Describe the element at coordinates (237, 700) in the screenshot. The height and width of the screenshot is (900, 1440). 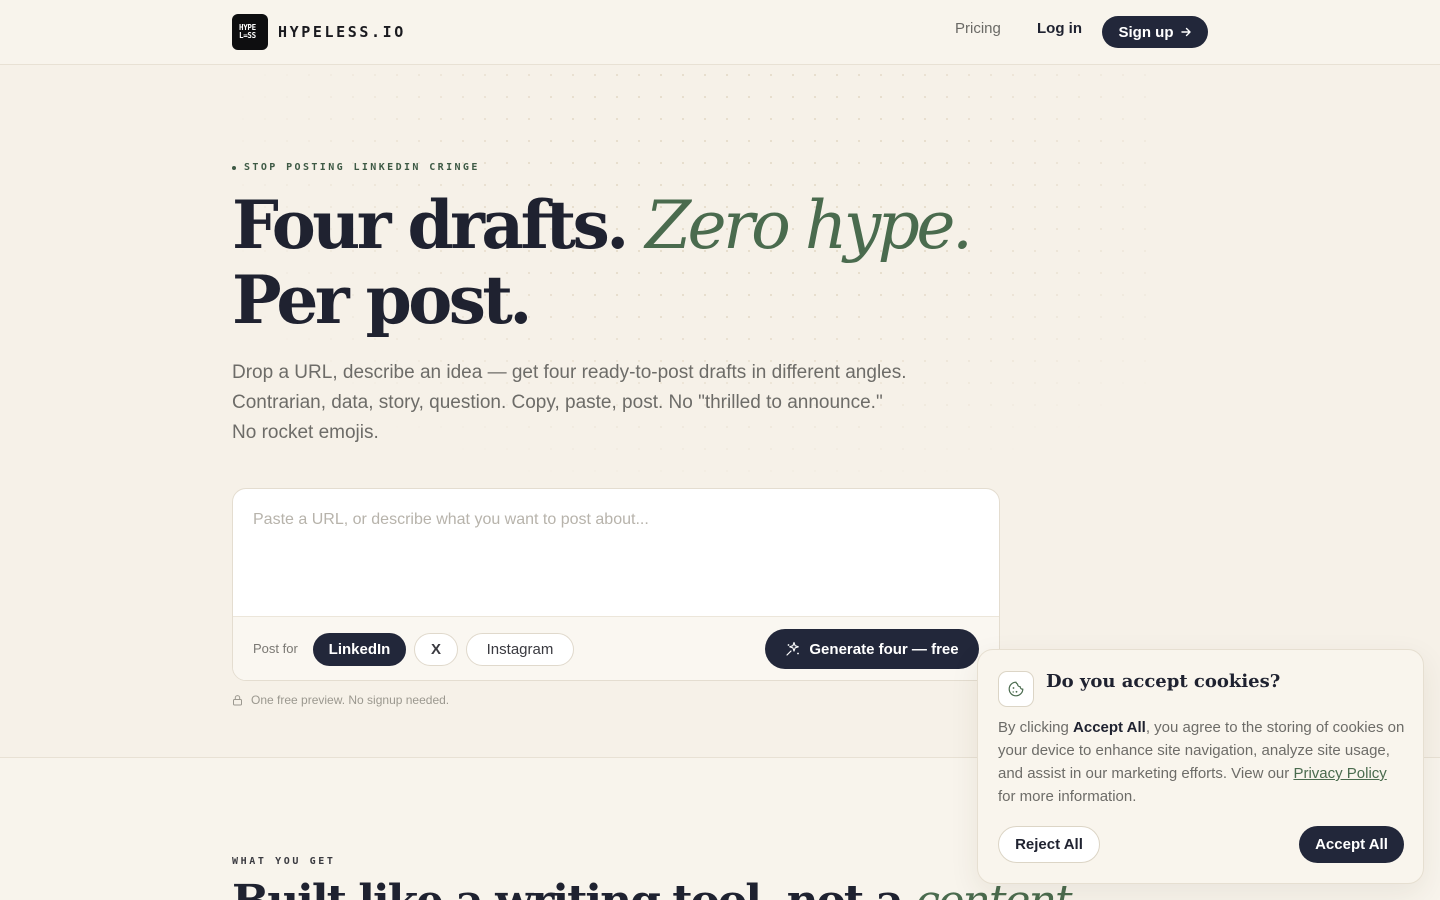
I see `lock-icon` at that location.